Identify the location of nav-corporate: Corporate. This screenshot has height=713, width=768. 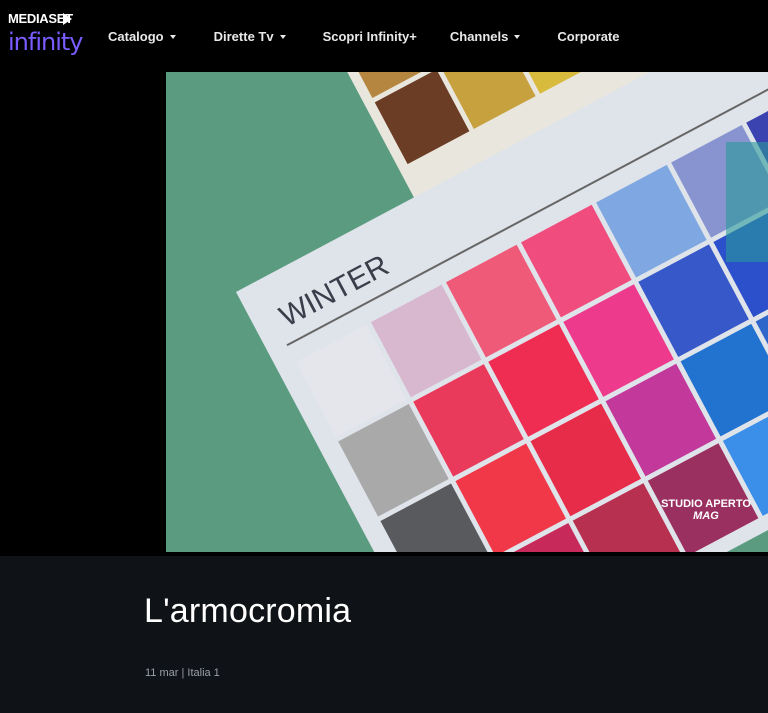
(588, 36).